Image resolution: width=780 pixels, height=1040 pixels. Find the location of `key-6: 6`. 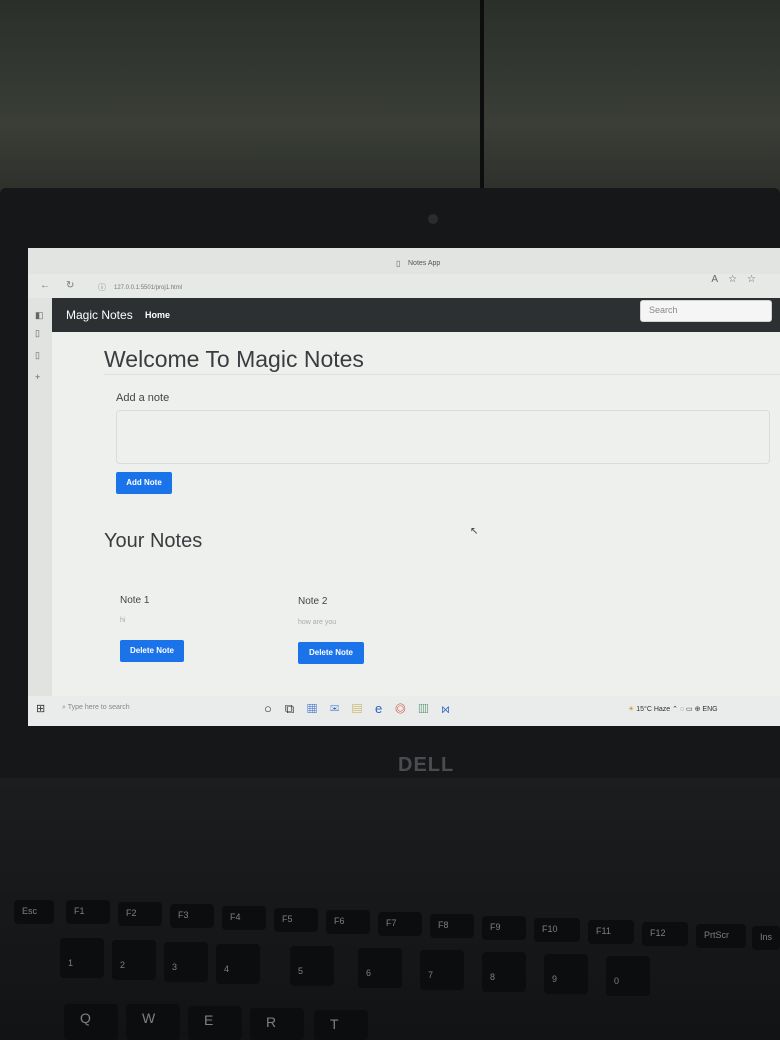

key-6: 6 is located at coordinates (380, 968).